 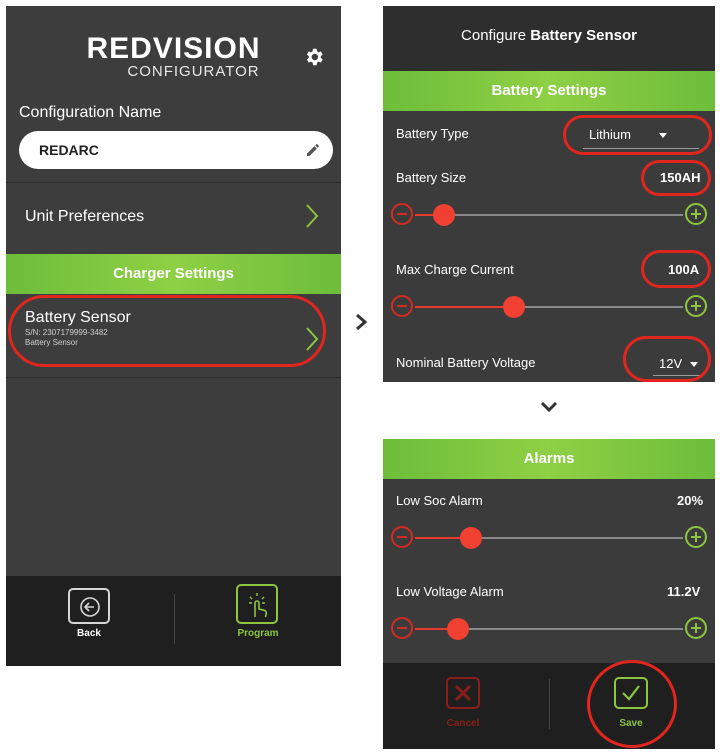 I want to click on cancel-button-label: Cancel, so click(x=463, y=723).